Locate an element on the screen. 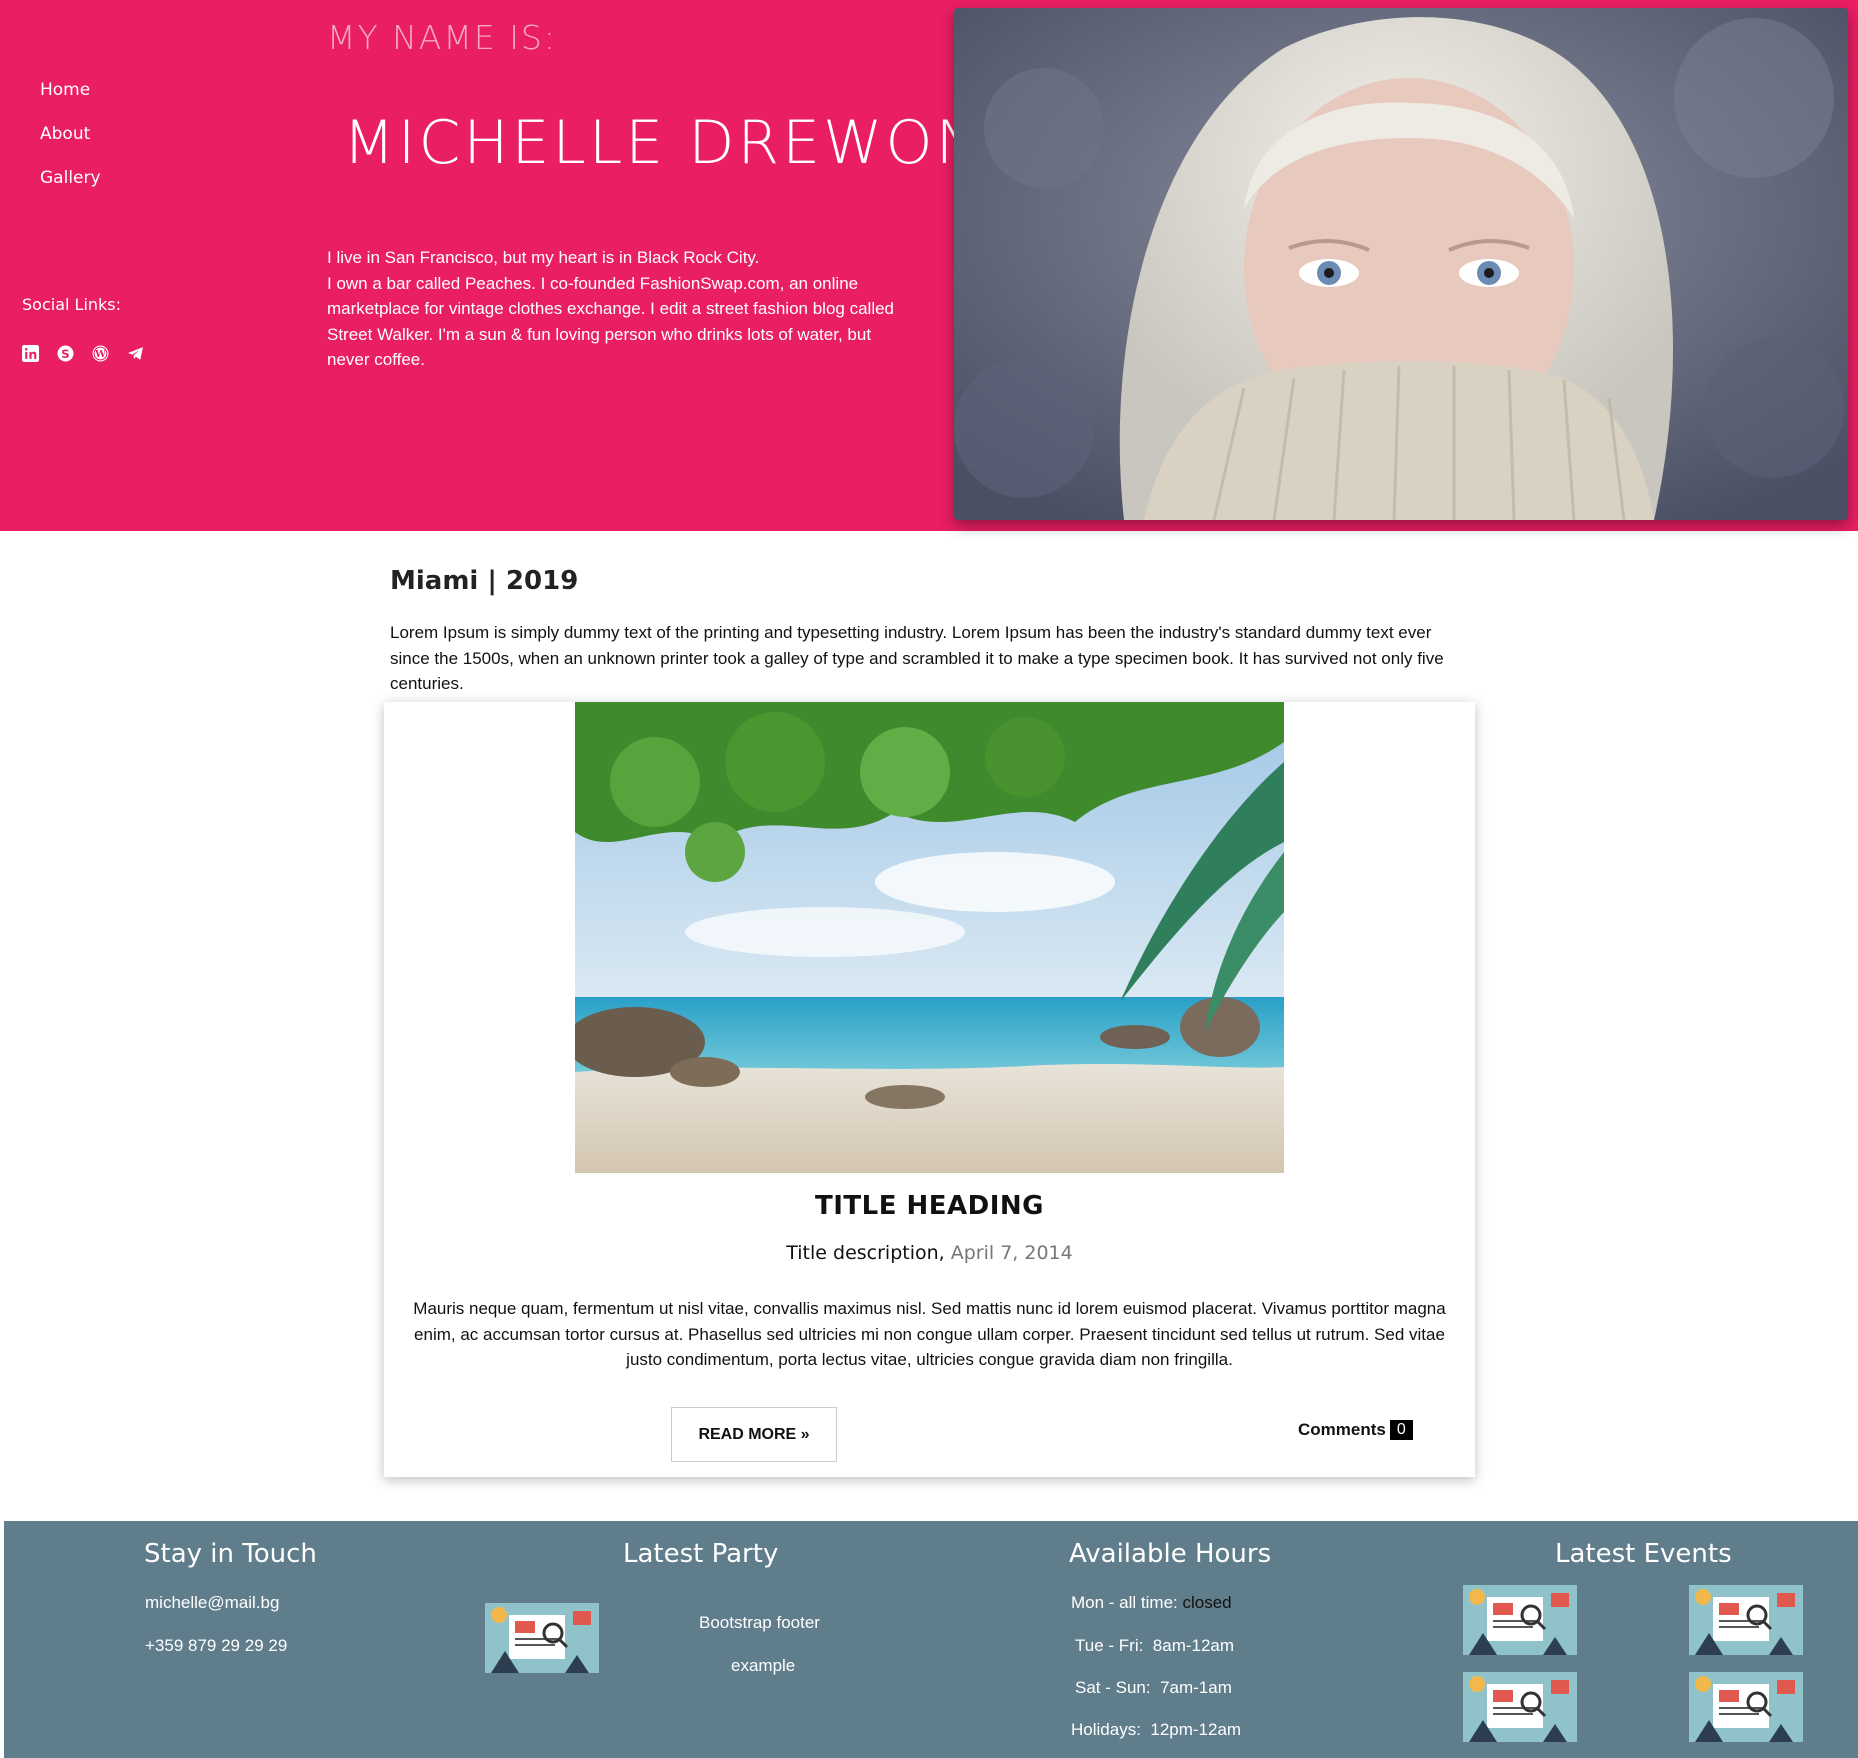  post-image is located at coordinates (929, 937).